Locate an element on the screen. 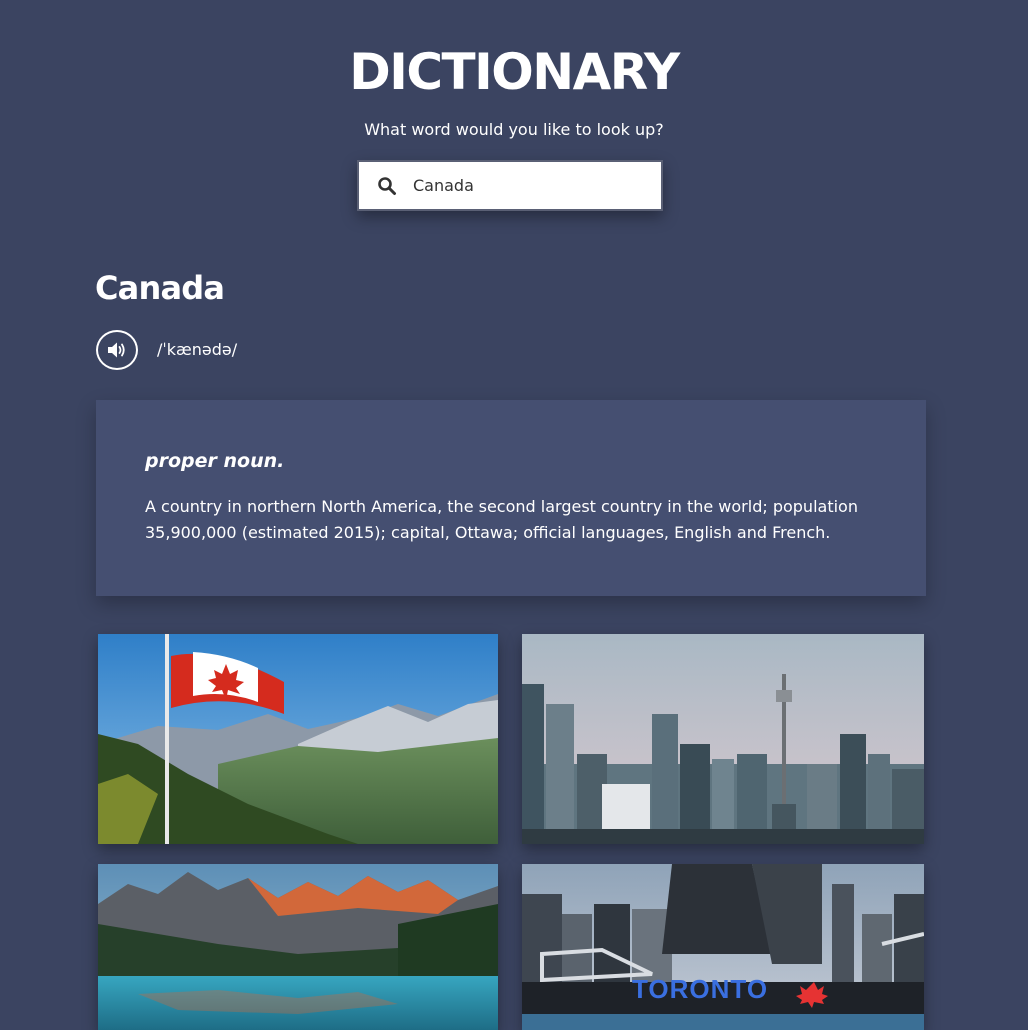 The width and height of the screenshot is (1028, 1030). play-pronunciation-button is located at coordinates (117, 350).